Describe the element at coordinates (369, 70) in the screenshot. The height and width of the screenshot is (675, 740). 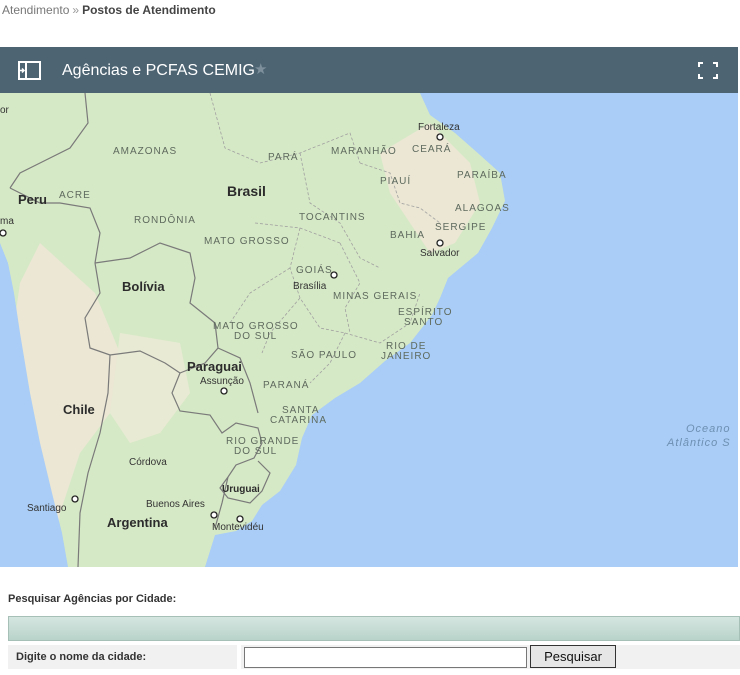
I see `map-panel-header: Agências e PCFAS CEMIG ★` at that location.